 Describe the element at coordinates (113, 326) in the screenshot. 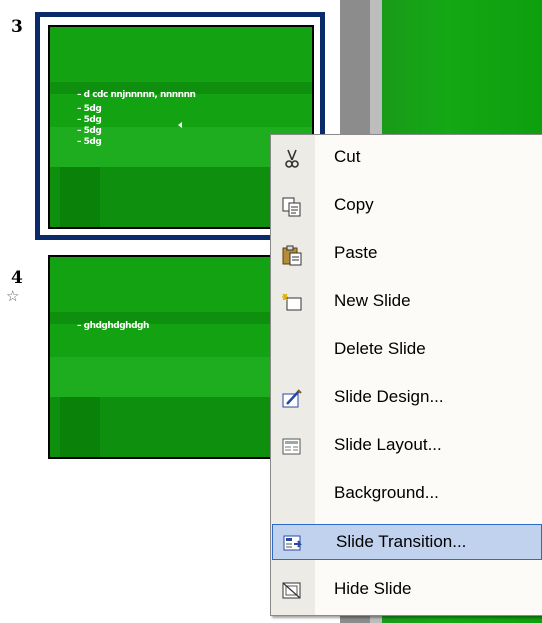

I see `thumb-bullet: – ghdghdghdgh` at that location.